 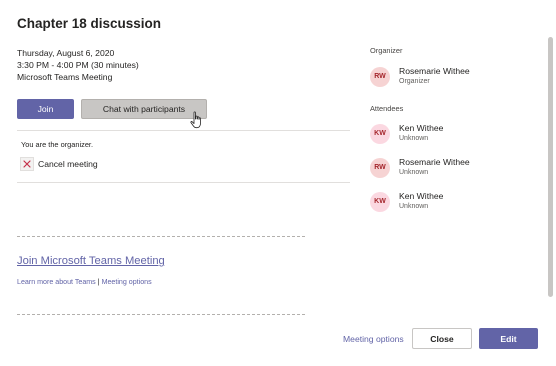 I want to click on chat-with-participants-button: Chat with participants, so click(x=144, y=109).